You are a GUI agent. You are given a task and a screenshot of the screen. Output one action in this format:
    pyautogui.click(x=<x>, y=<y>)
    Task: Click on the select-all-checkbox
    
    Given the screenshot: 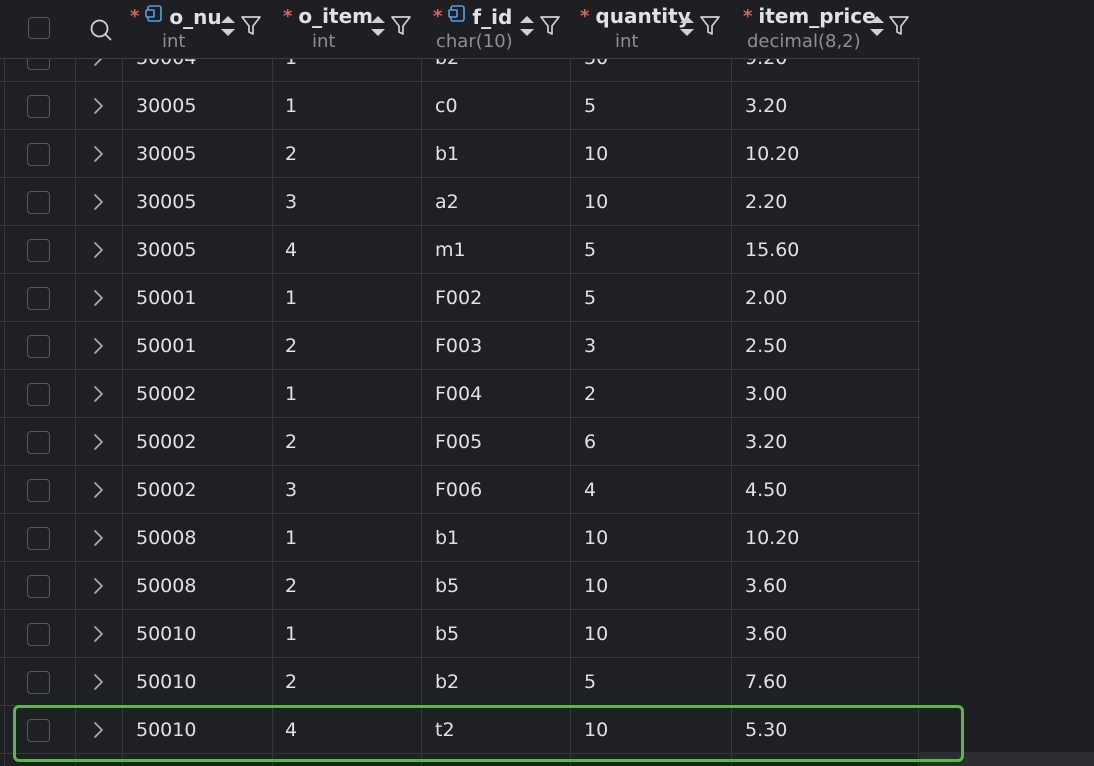 What is the action you would take?
    pyautogui.click(x=39, y=28)
    